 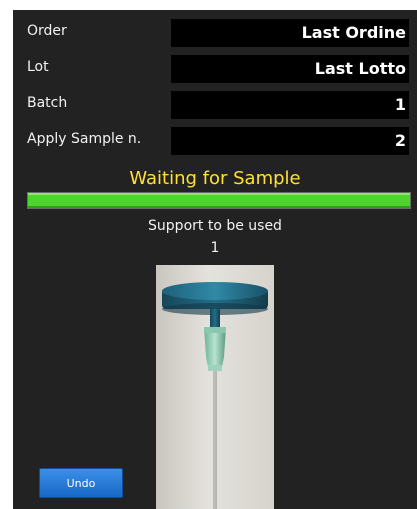 I want to click on progress-fill, so click(x=219, y=200).